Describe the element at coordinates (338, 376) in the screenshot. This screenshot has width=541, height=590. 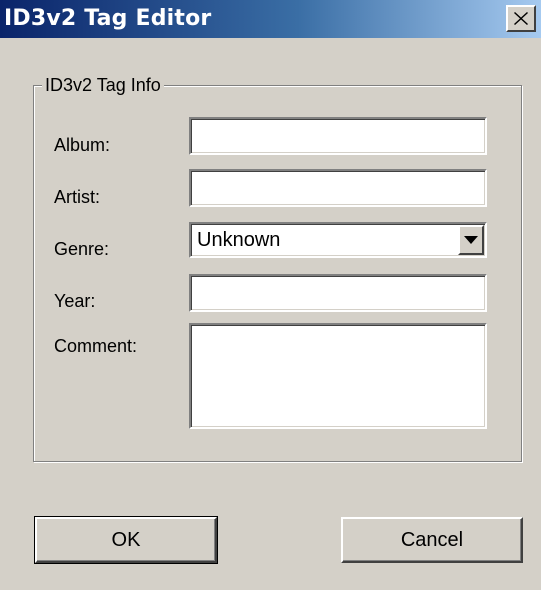
I see `comment-field` at that location.